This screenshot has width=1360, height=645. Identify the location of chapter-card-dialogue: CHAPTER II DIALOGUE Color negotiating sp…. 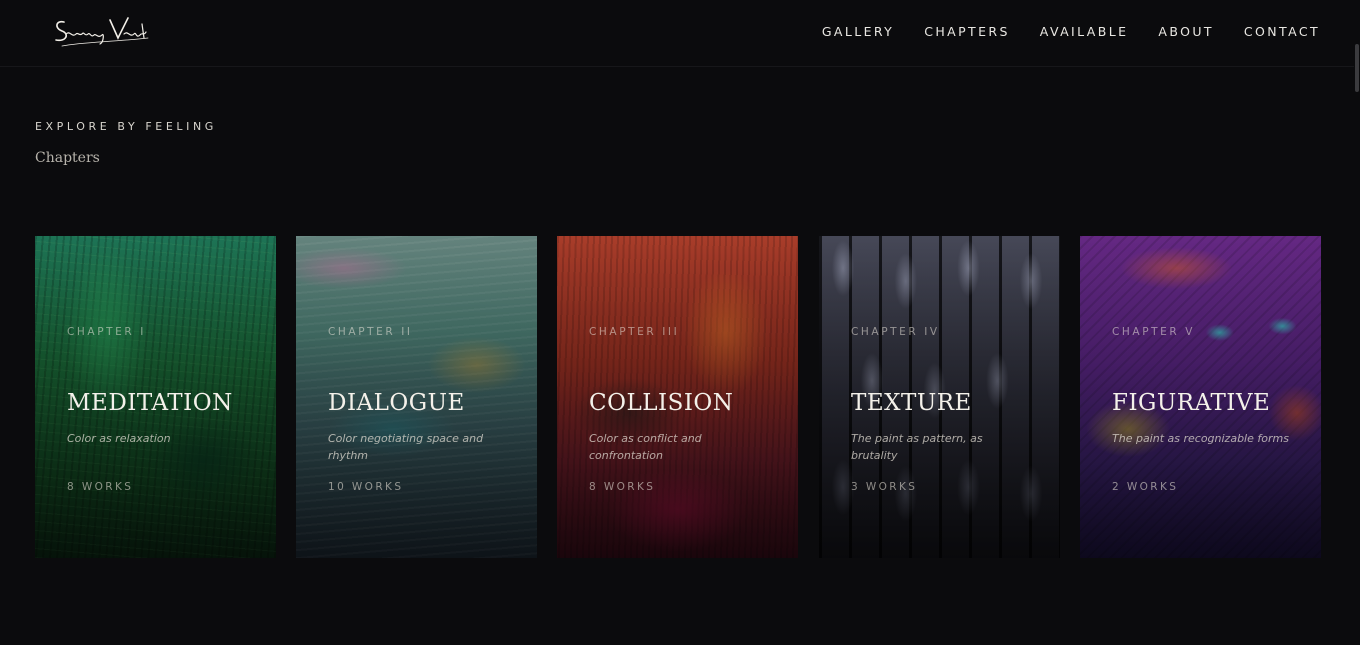
(416, 397).